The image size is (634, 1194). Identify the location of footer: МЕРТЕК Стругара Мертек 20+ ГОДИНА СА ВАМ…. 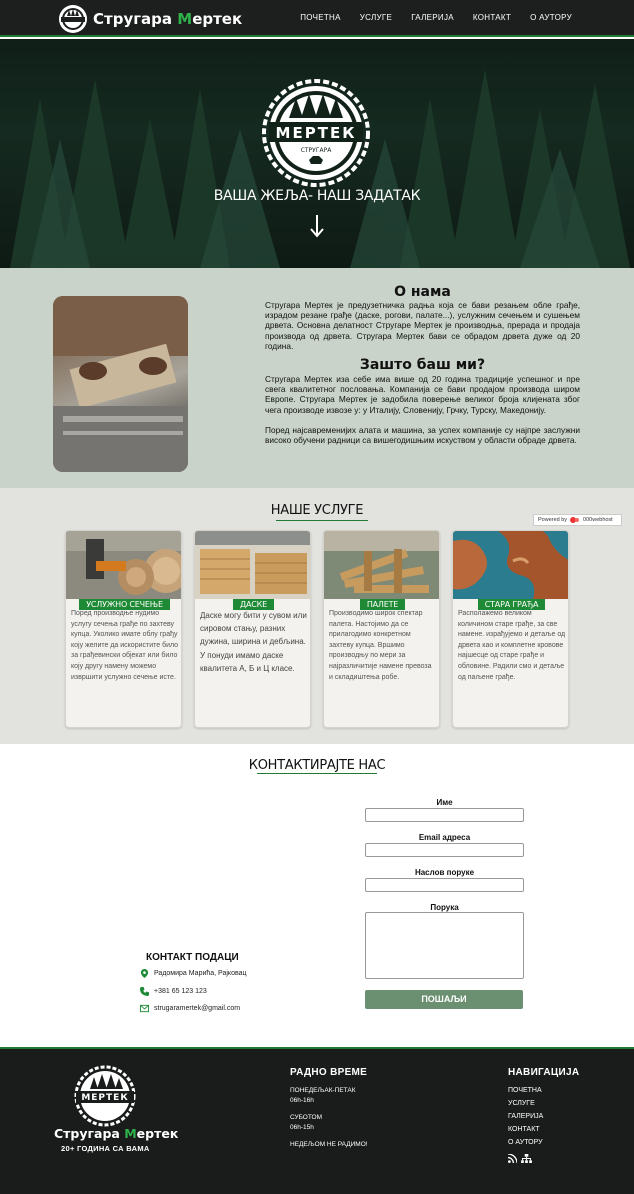
(317, 1120).